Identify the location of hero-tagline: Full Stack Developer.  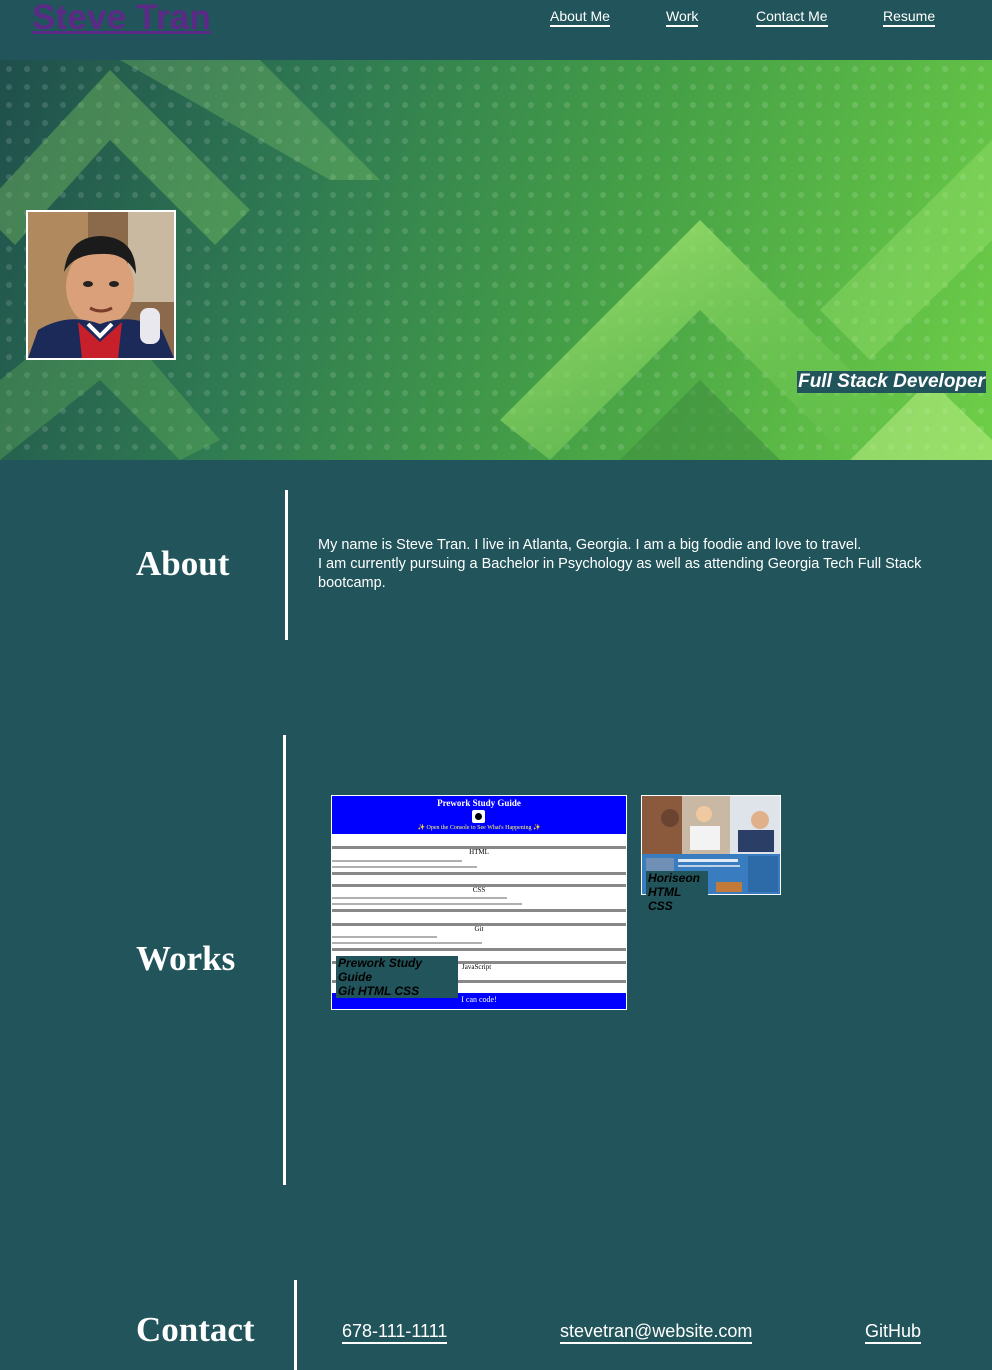
(891, 382).